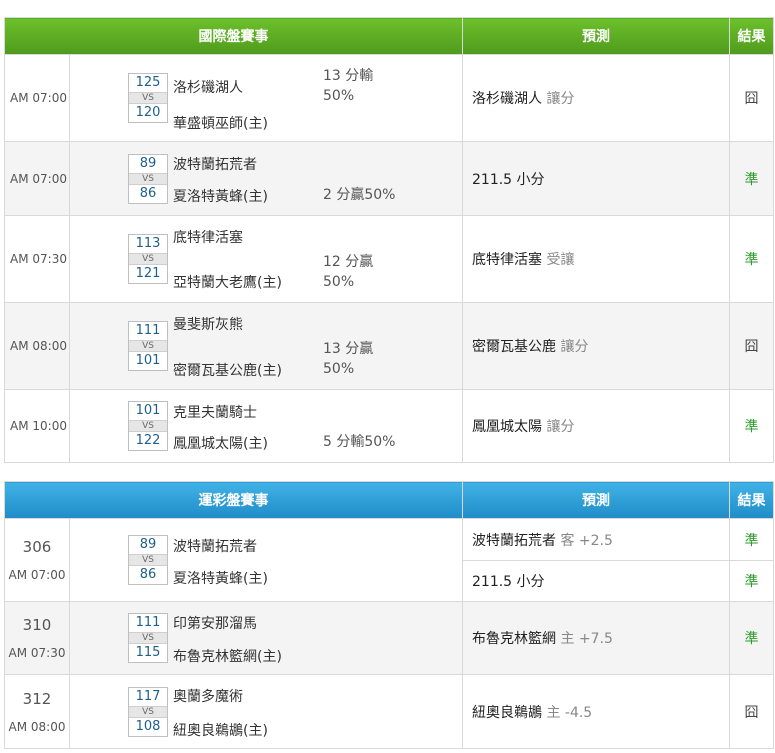 This screenshot has width=775, height=753. What do you see at coordinates (266, 711) in the screenshot?
I see `matchup: 117 VS 108 奧蘭多魔術 紐奧良鵜鶘(主)` at bounding box center [266, 711].